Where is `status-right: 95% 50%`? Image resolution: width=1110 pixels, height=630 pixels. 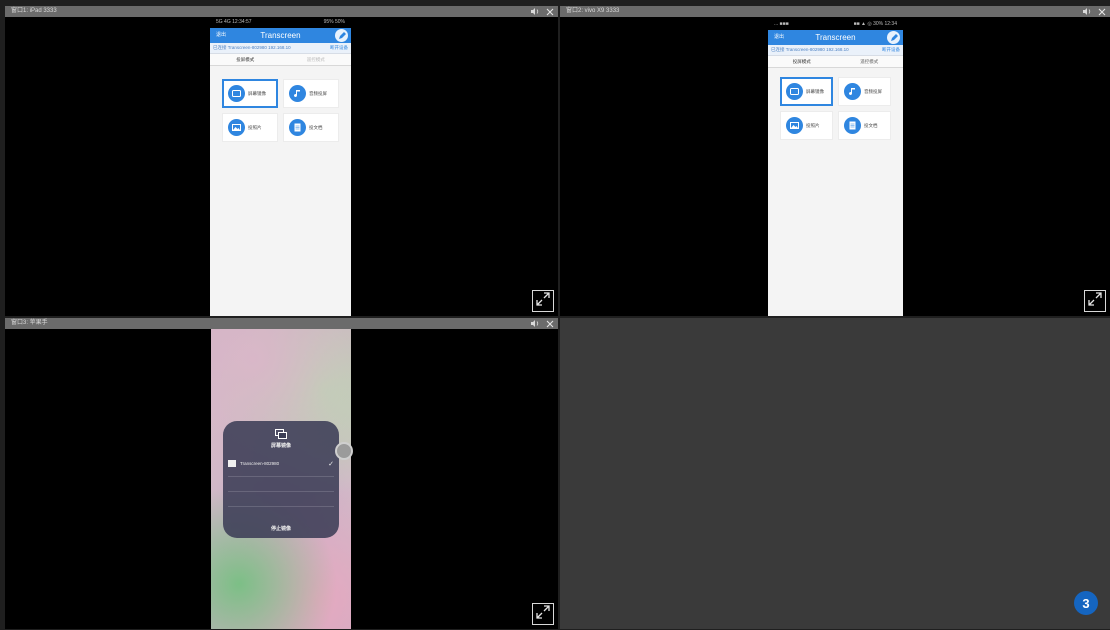
status-right: 95% 50% is located at coordinates (334, 22).